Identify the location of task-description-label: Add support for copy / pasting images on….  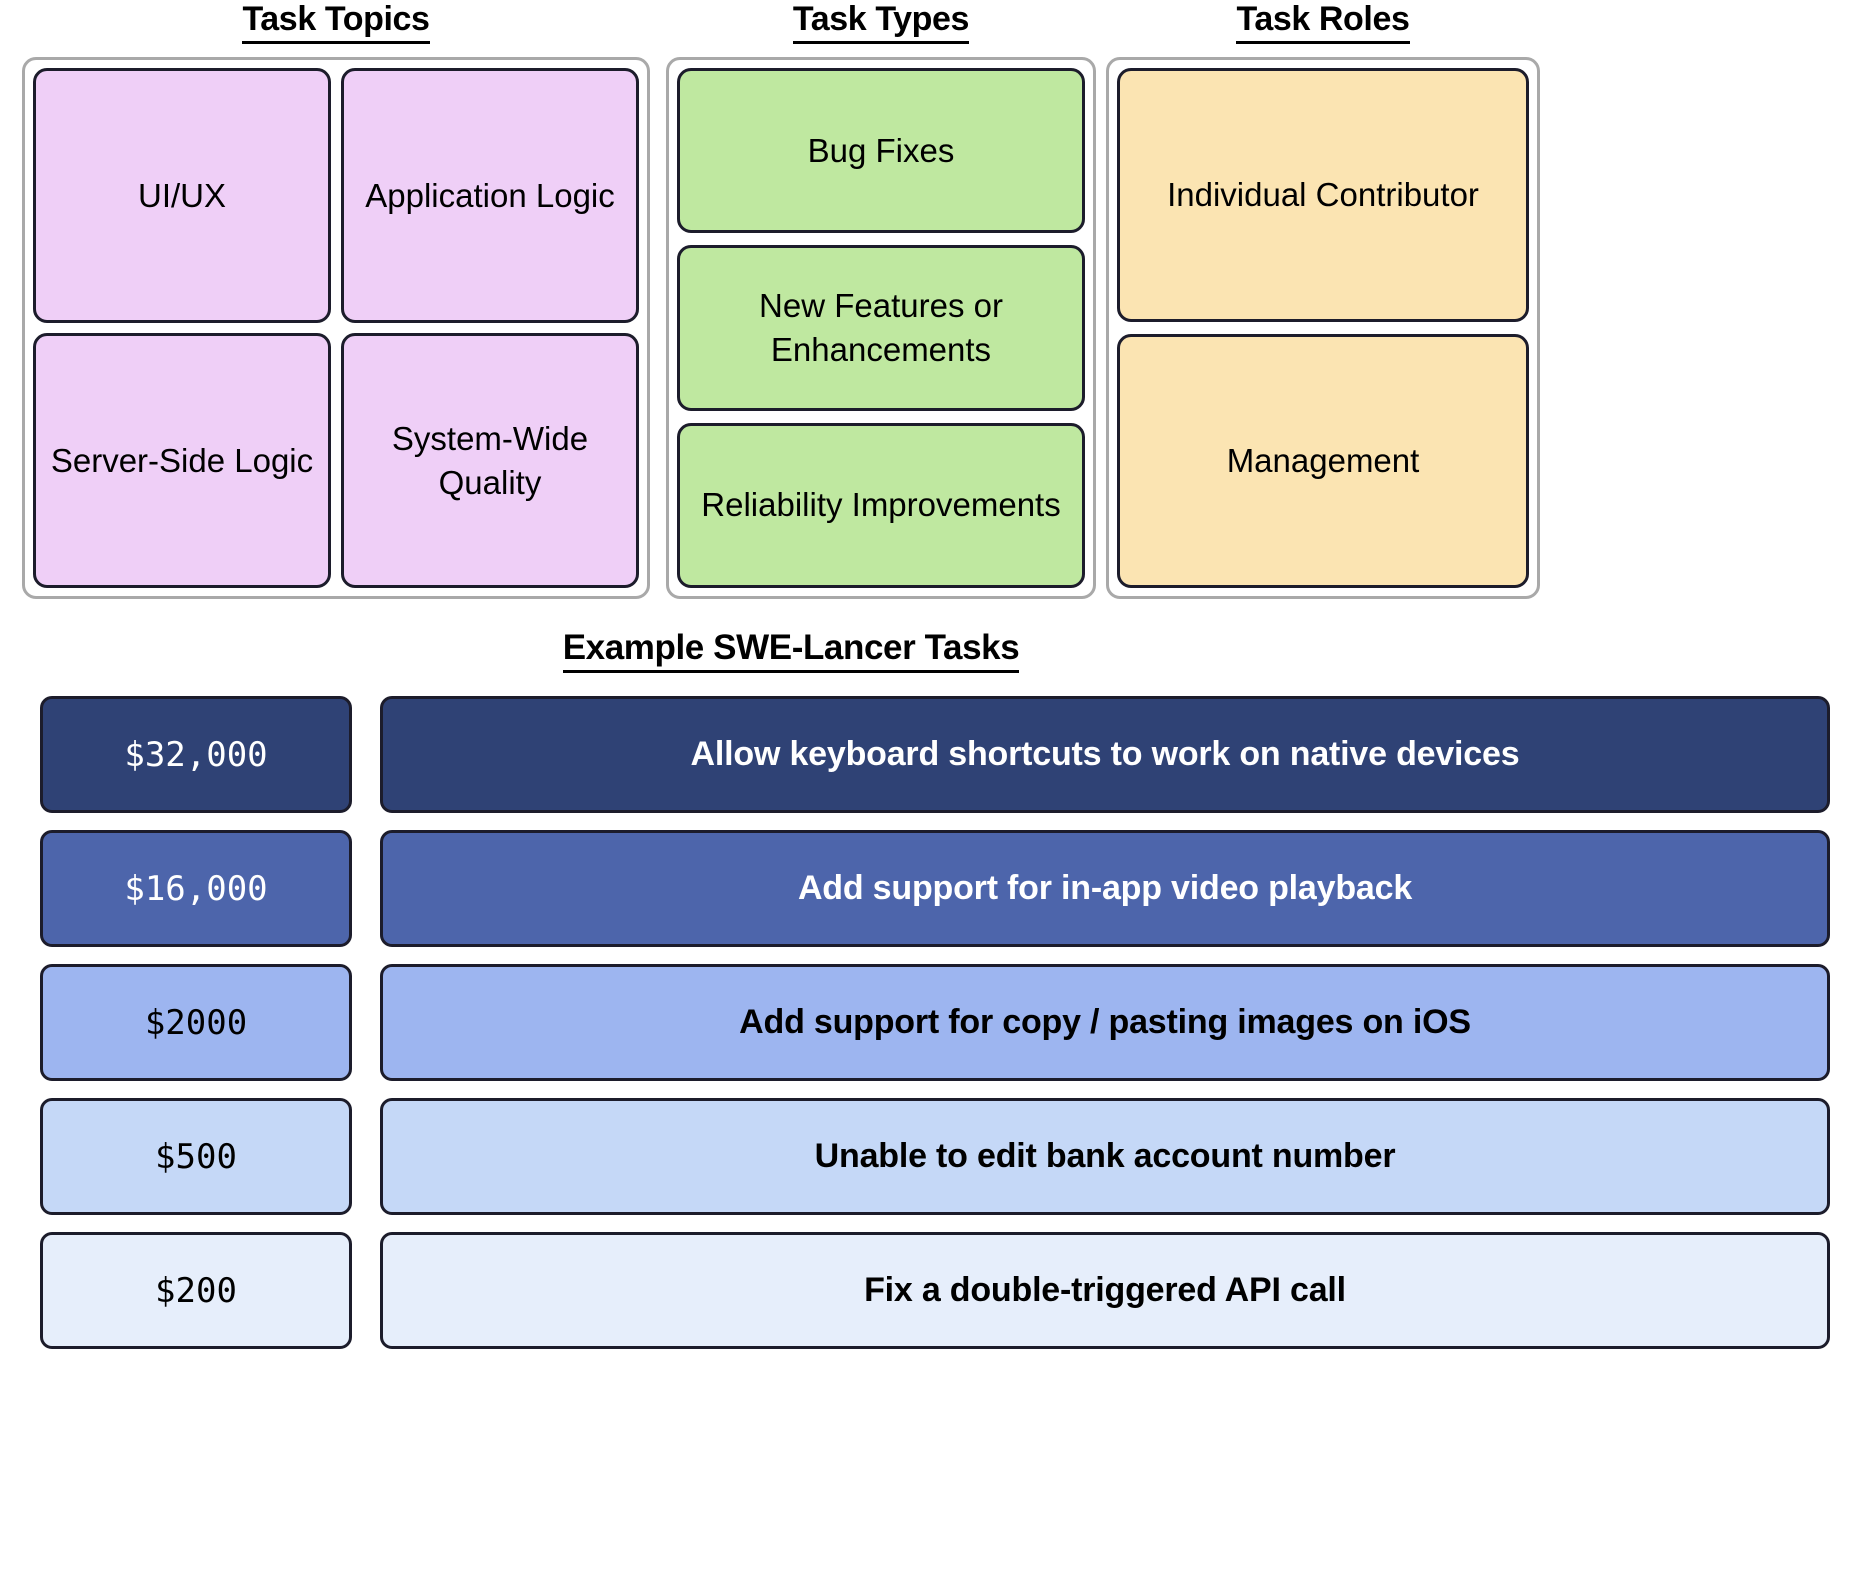
(1105, 1022).